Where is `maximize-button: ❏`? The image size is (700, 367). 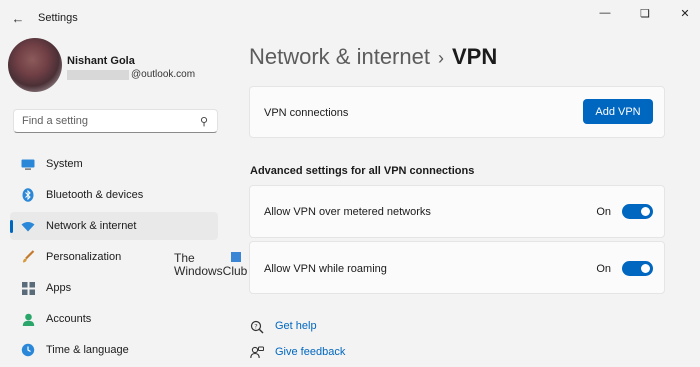
maximize-button: ❏ is located at coordinates (645, 13).